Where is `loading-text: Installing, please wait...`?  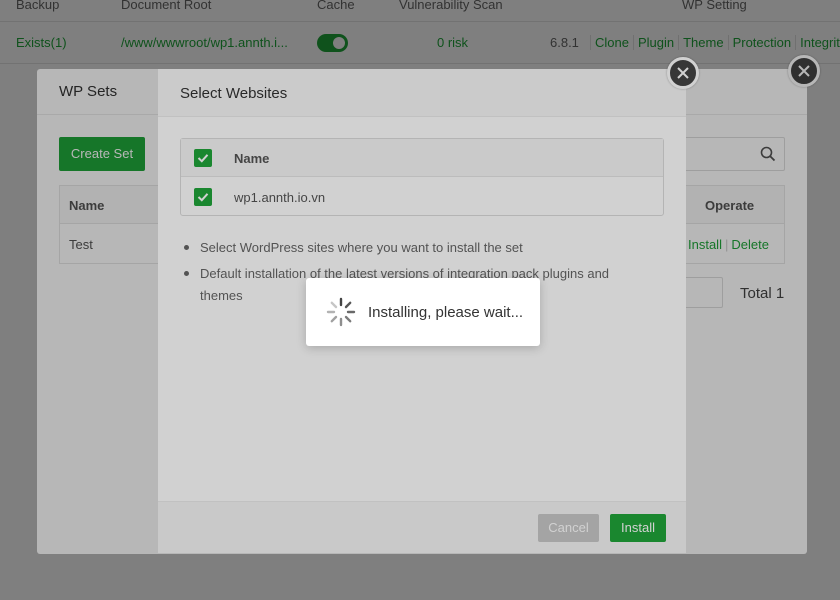 loading-text: Installing, please wait... is located at coordinates (446, 312).